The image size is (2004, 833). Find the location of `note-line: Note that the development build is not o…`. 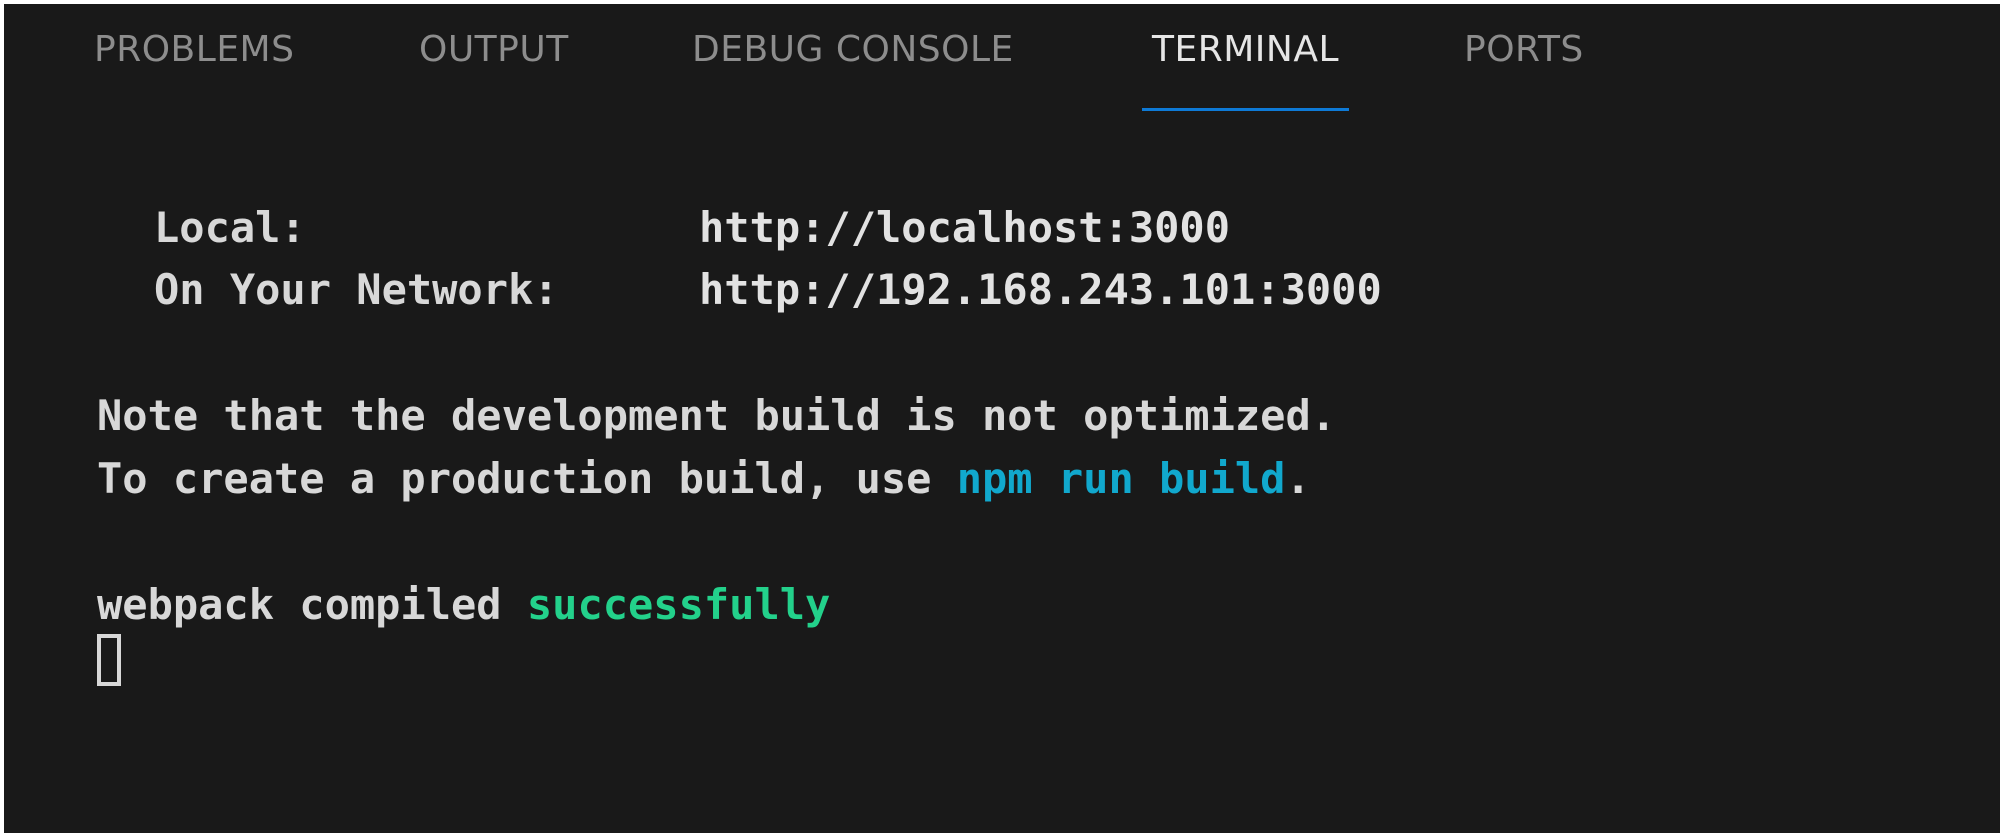

note-line: Note that the development build is not o… is located at coordinates (717, 415).